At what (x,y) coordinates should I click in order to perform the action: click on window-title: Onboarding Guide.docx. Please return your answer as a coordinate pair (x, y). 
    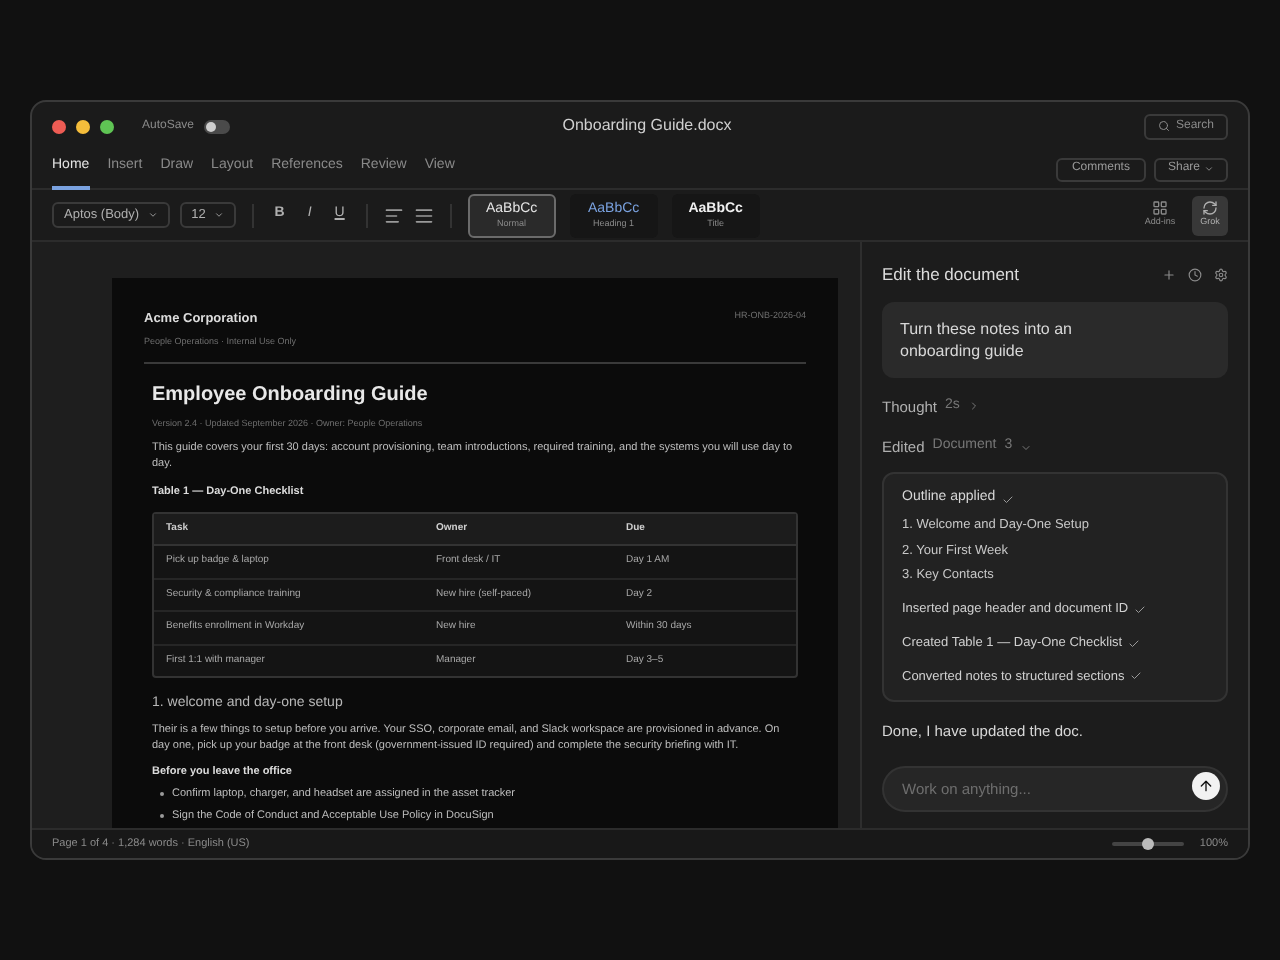
    Looking at the image, I should click on (647, 126).